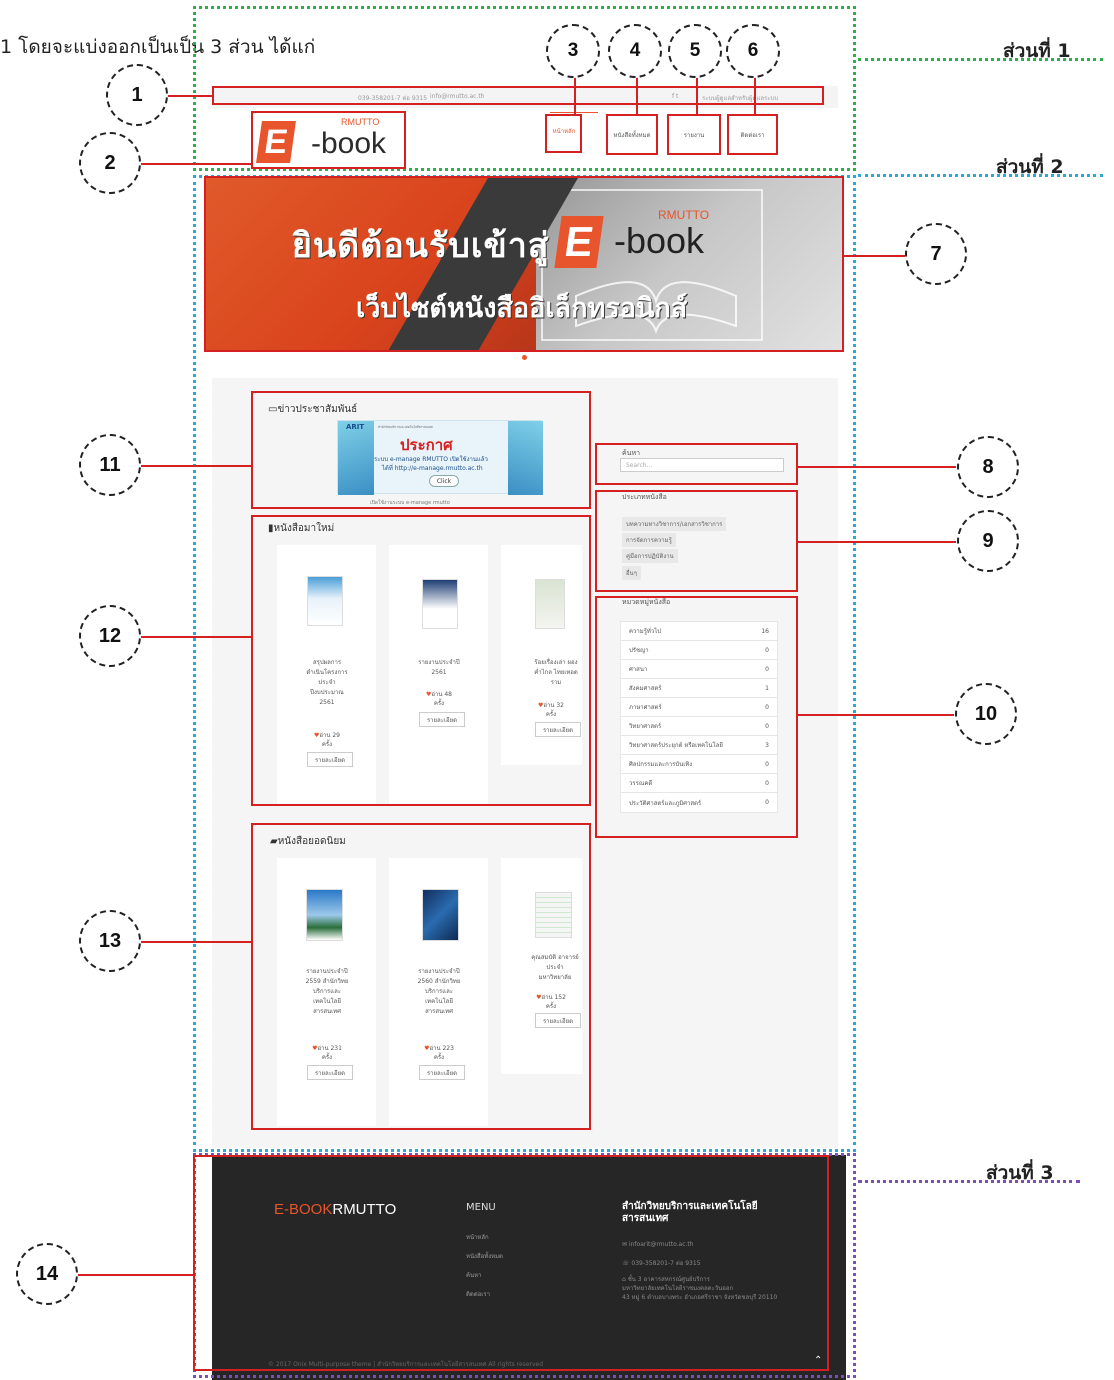 The height and width of the screenshot is (1380, 1114). What do you see at coordinates (988, 541) in the screenshot?
I see `callout-9: 9` at bounding box center [988, 541].